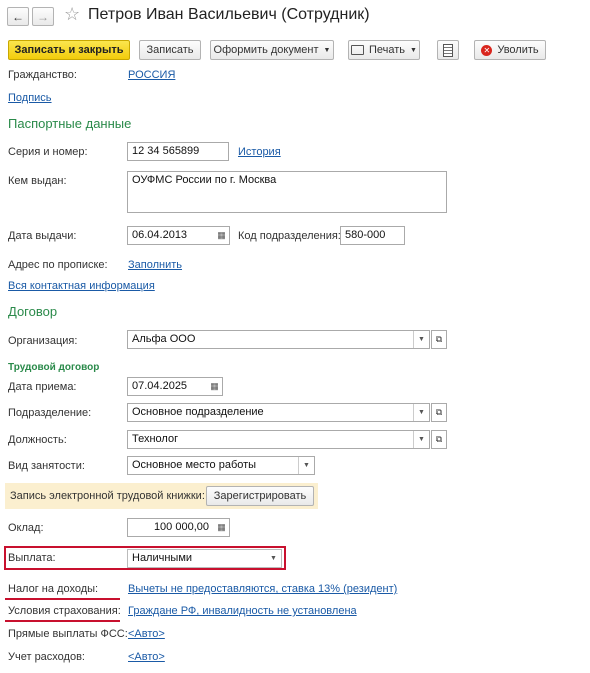 The image size is (590, 673). What do you see at coordinates (357, 50) in the screenshot?
I see `printer-icon` at bounding box center [357, 50].